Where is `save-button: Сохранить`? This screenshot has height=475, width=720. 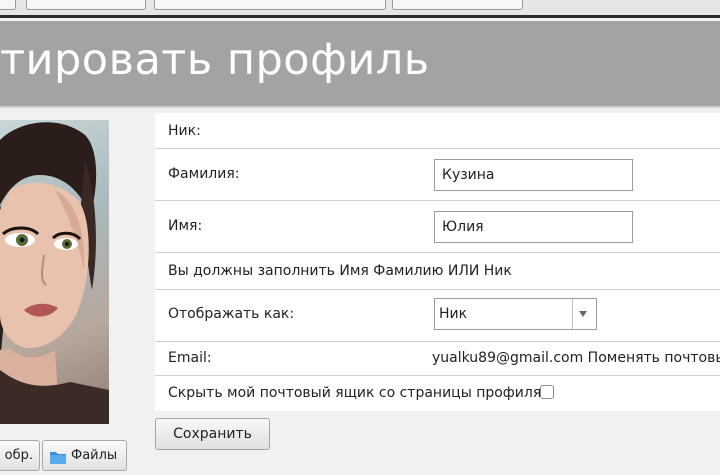
save-button: Сохранить is located at coordinates (212, 434).